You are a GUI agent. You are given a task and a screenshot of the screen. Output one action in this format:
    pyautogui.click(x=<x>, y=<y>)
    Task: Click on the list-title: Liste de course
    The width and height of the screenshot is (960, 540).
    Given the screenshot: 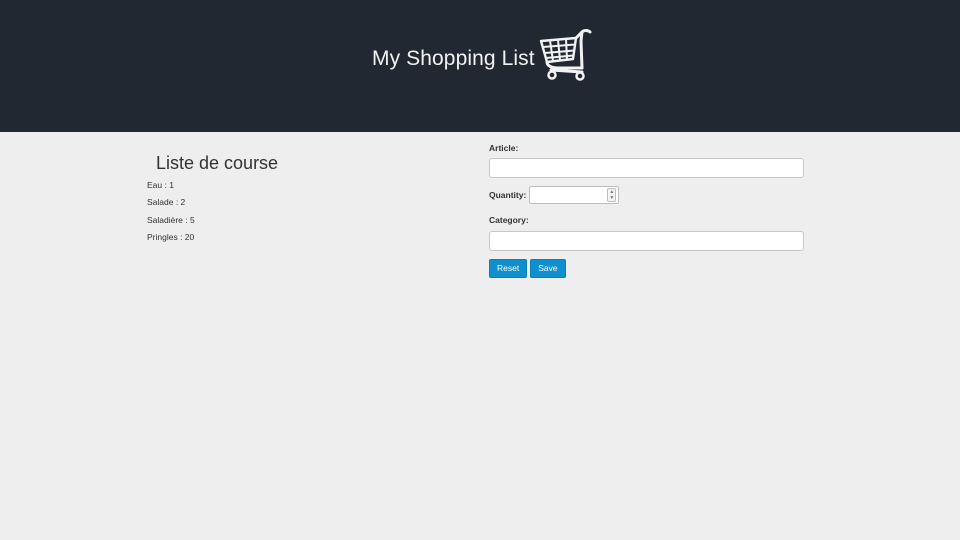 What is the action you would take?
    pyautogui.click(x=217, y=163)
    